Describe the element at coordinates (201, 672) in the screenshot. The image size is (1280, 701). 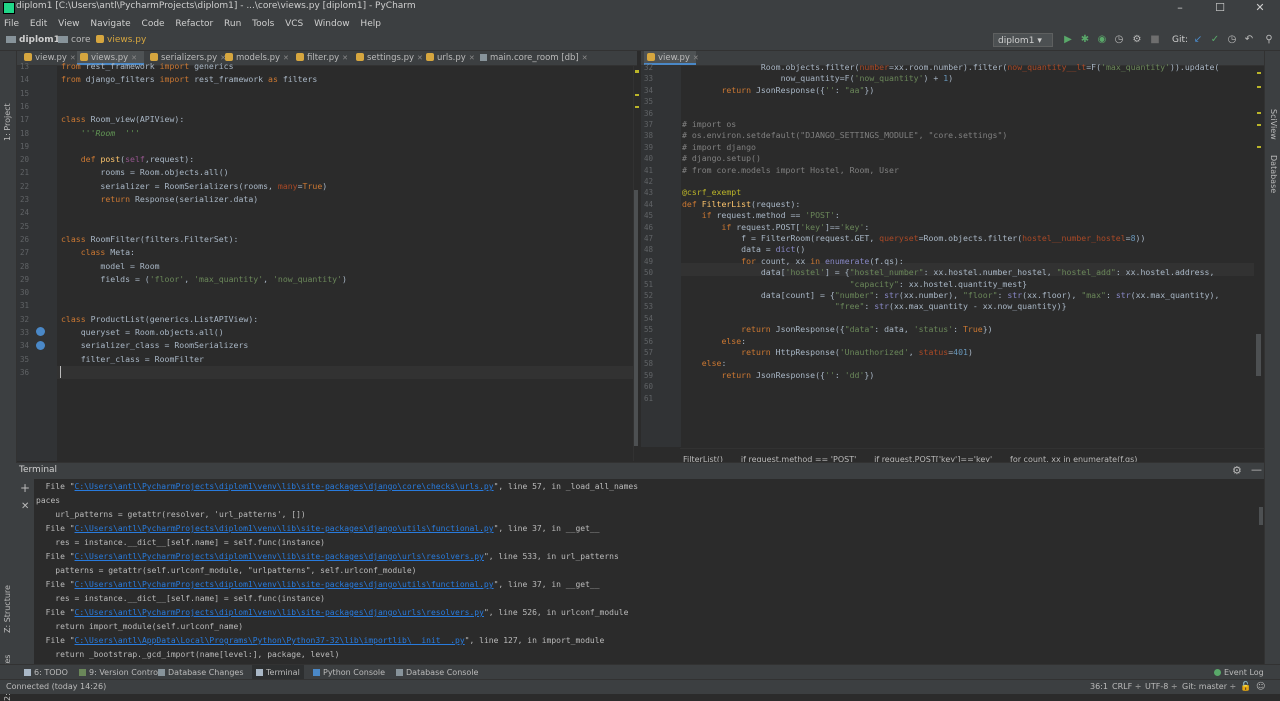
I see `database-changes-tool-button: Database Changes` at that location.